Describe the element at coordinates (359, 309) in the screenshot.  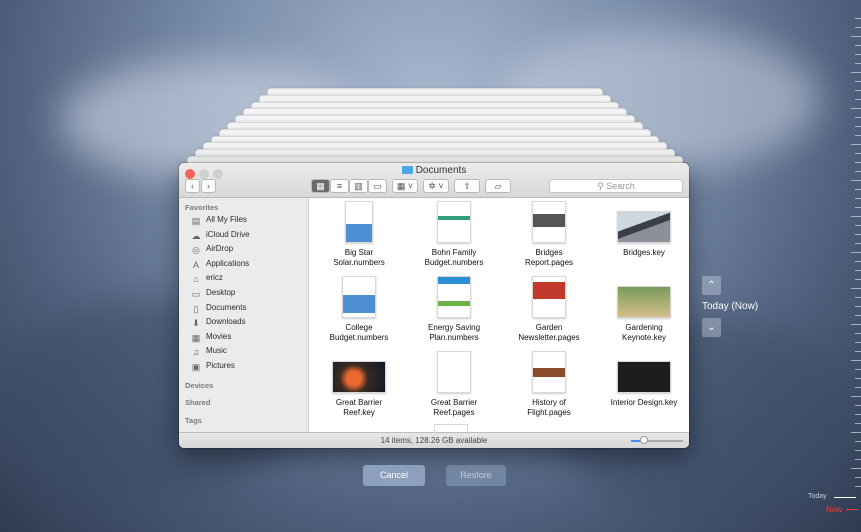
I see `file-item: College Budget.numbers` at that location.